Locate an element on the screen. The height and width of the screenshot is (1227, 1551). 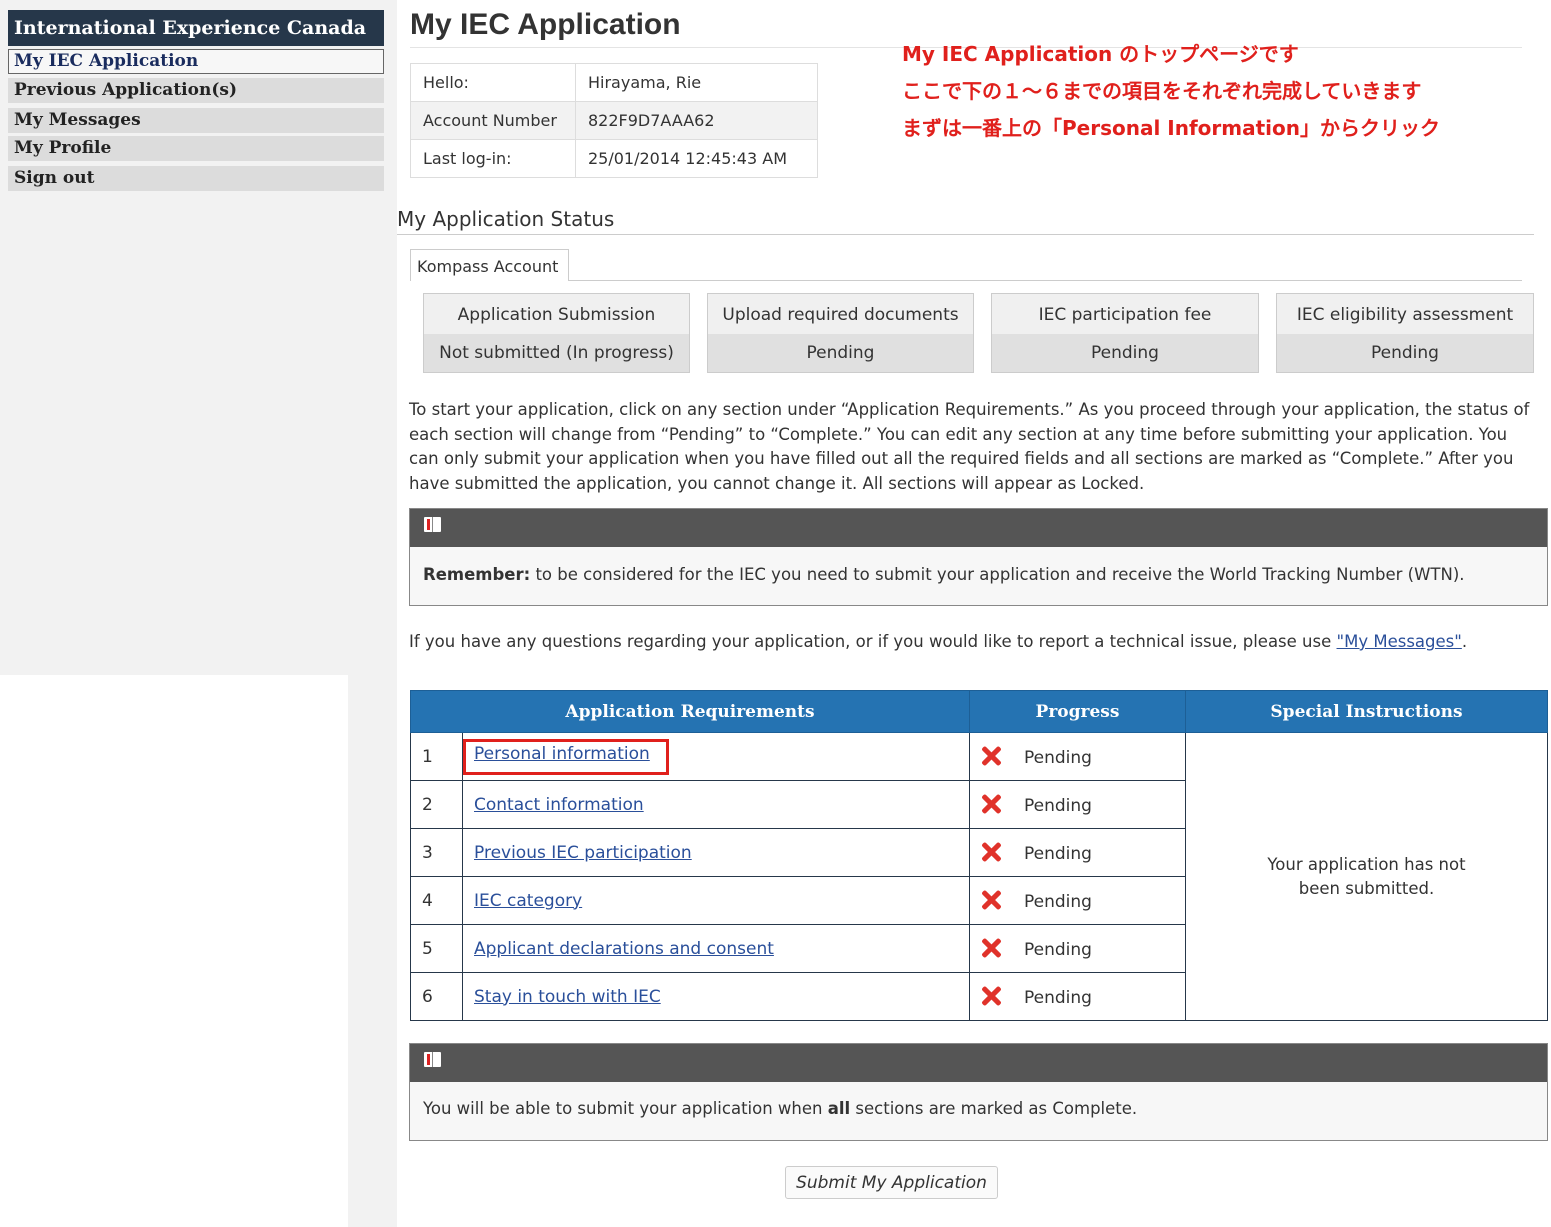
requirement-link-iec-category: IEC category is located at coordinates (528, 901).